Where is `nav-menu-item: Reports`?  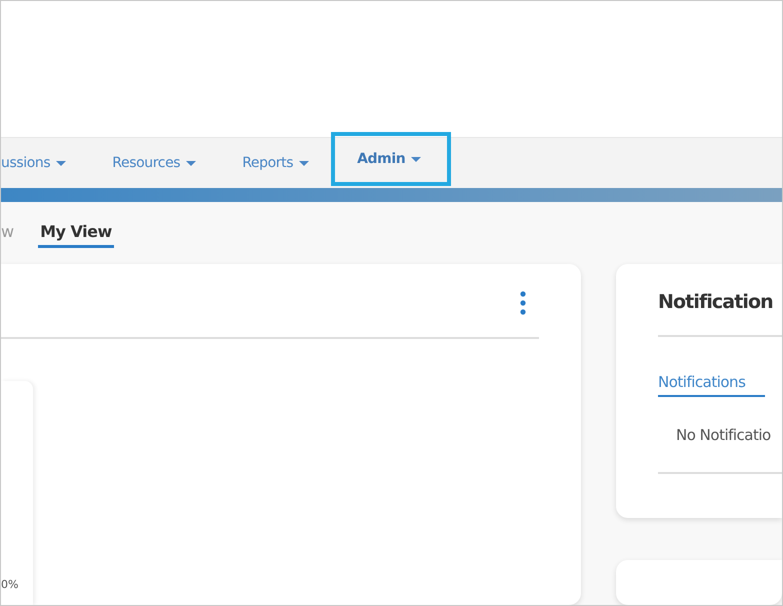
nav-menu-item: Reports is located at coordinates (276, 163).